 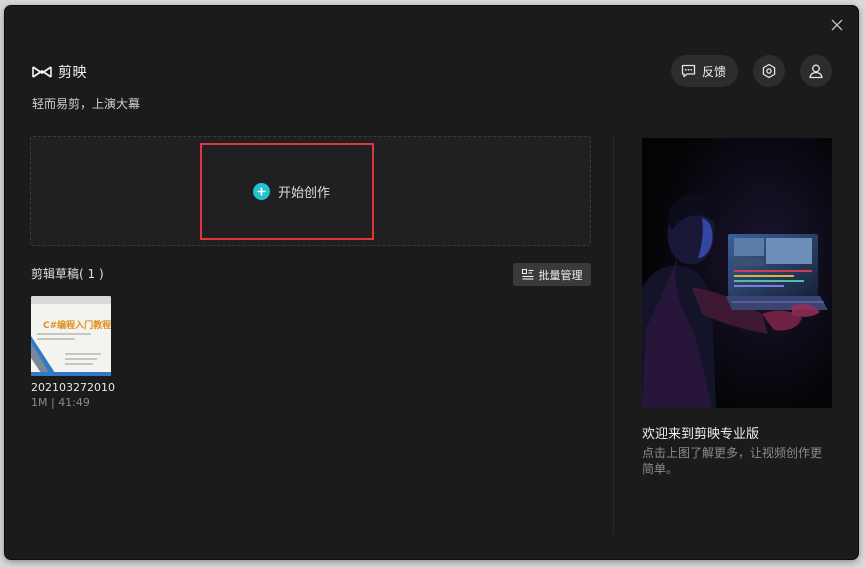 I want to click on promo-image, so click(x=737, y=273).